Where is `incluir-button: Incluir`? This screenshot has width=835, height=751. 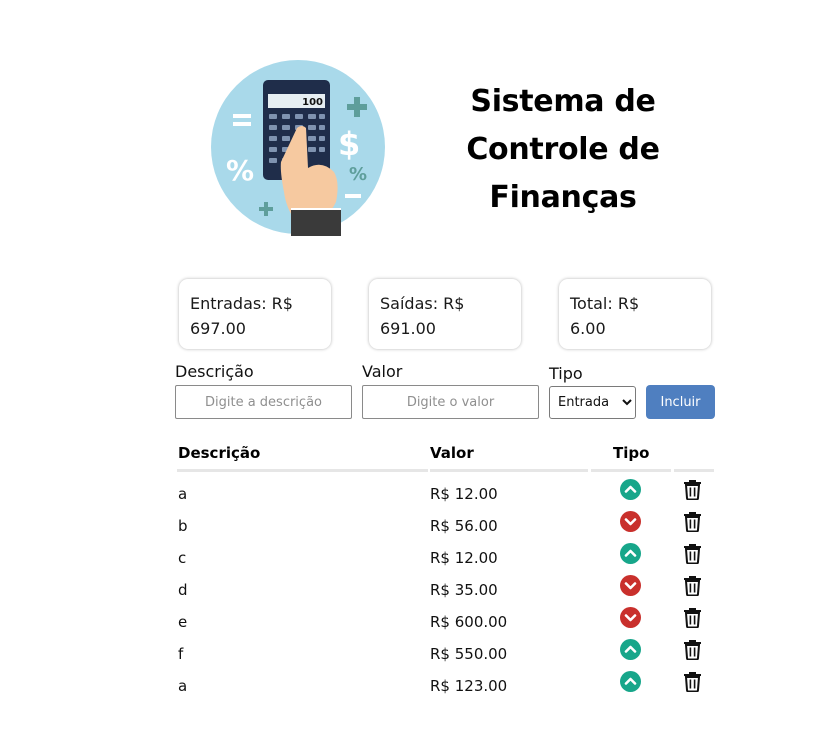 incluir-button: Incluir is located at coordinates (680, 402).